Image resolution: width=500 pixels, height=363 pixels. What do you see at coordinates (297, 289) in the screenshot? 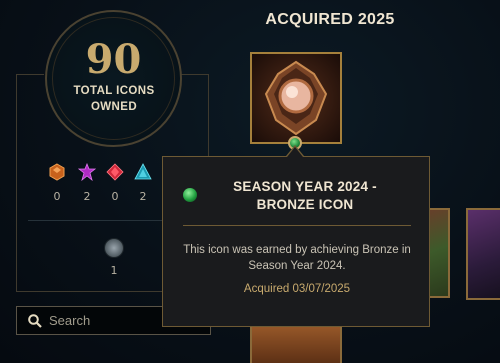
I see `tooltip-acquired-date: Acquired 03/07/2025` at bounding box center [297, 289].